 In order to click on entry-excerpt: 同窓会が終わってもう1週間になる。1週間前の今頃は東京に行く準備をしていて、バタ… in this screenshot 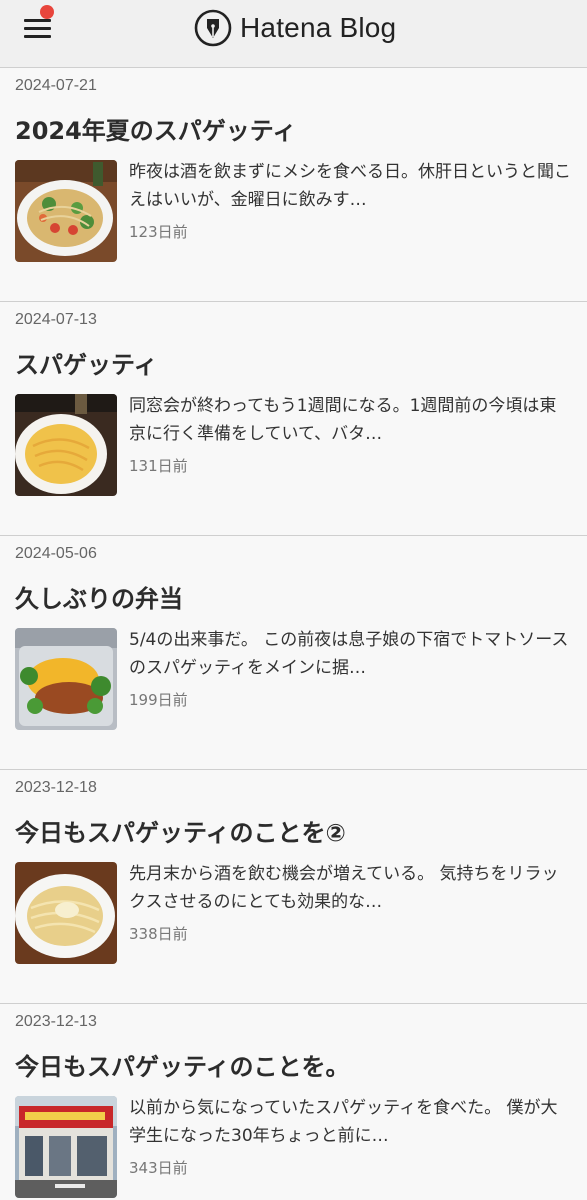, I will do `click(343, 420)`.